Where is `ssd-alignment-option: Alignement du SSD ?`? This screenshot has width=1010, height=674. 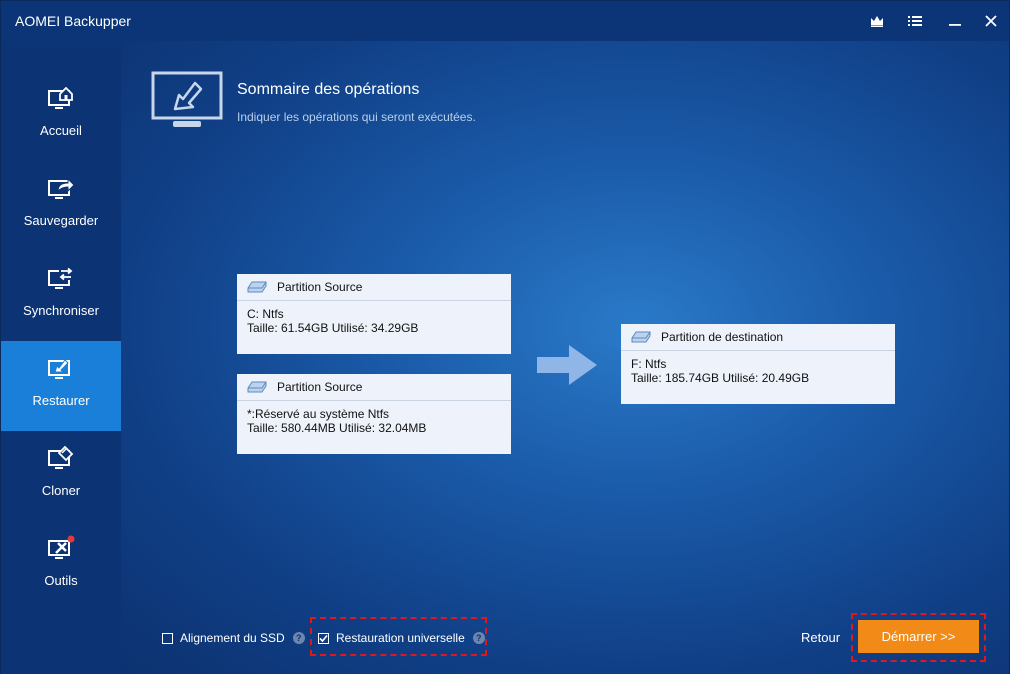 ssd-alignment-option: Alignement du SSD ? is located at coordinates (233, 638).